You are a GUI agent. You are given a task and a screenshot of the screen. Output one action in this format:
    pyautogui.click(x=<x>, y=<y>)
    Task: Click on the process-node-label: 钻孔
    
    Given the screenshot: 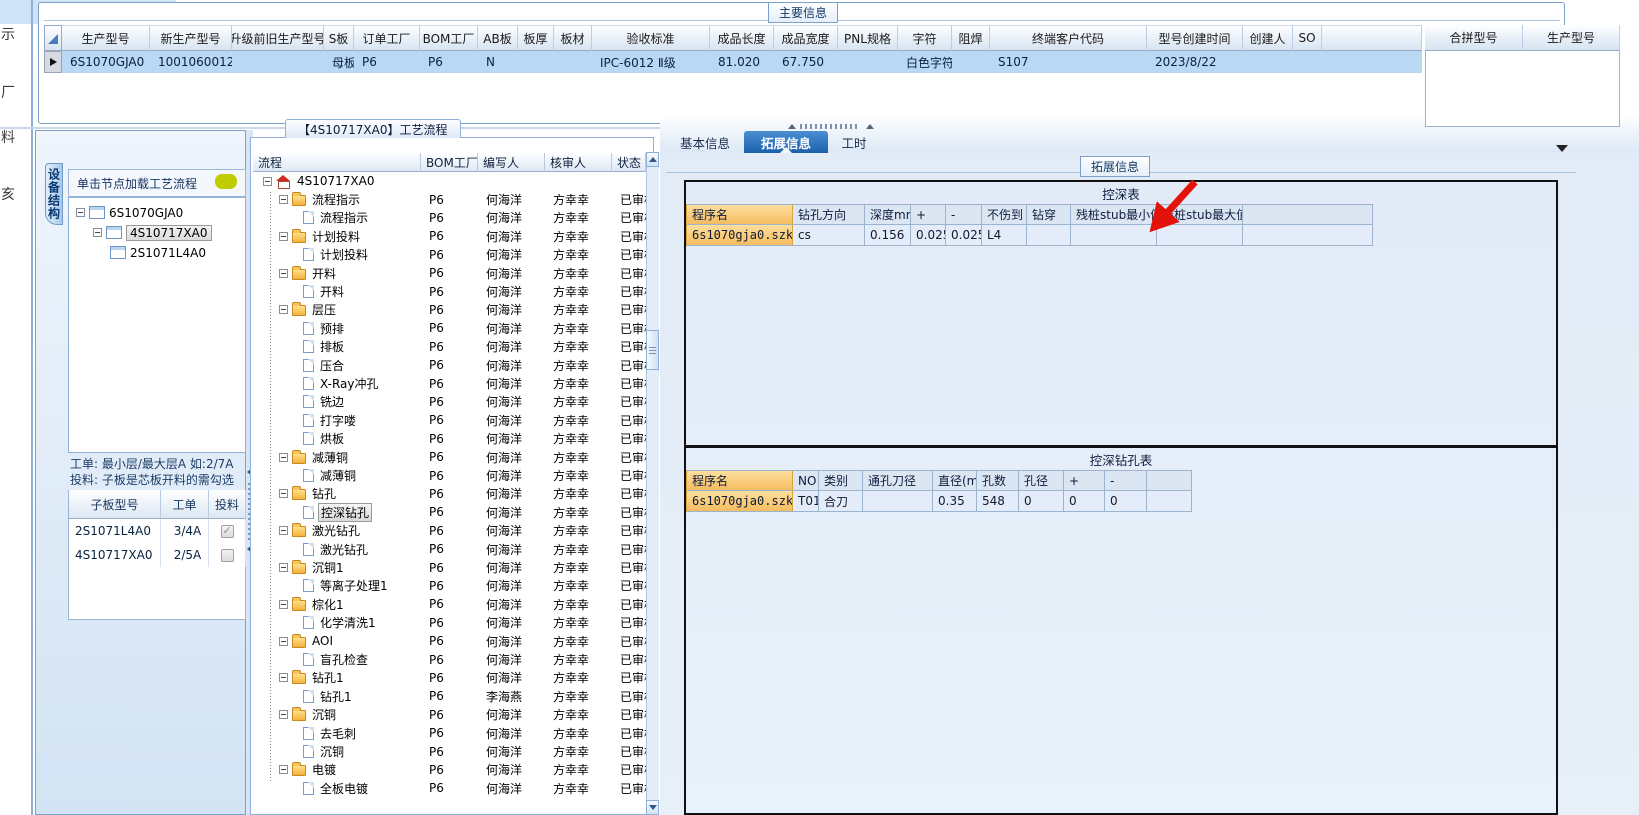 What is the action you would take?
    pyautogui.click(x=324, y=493)
    